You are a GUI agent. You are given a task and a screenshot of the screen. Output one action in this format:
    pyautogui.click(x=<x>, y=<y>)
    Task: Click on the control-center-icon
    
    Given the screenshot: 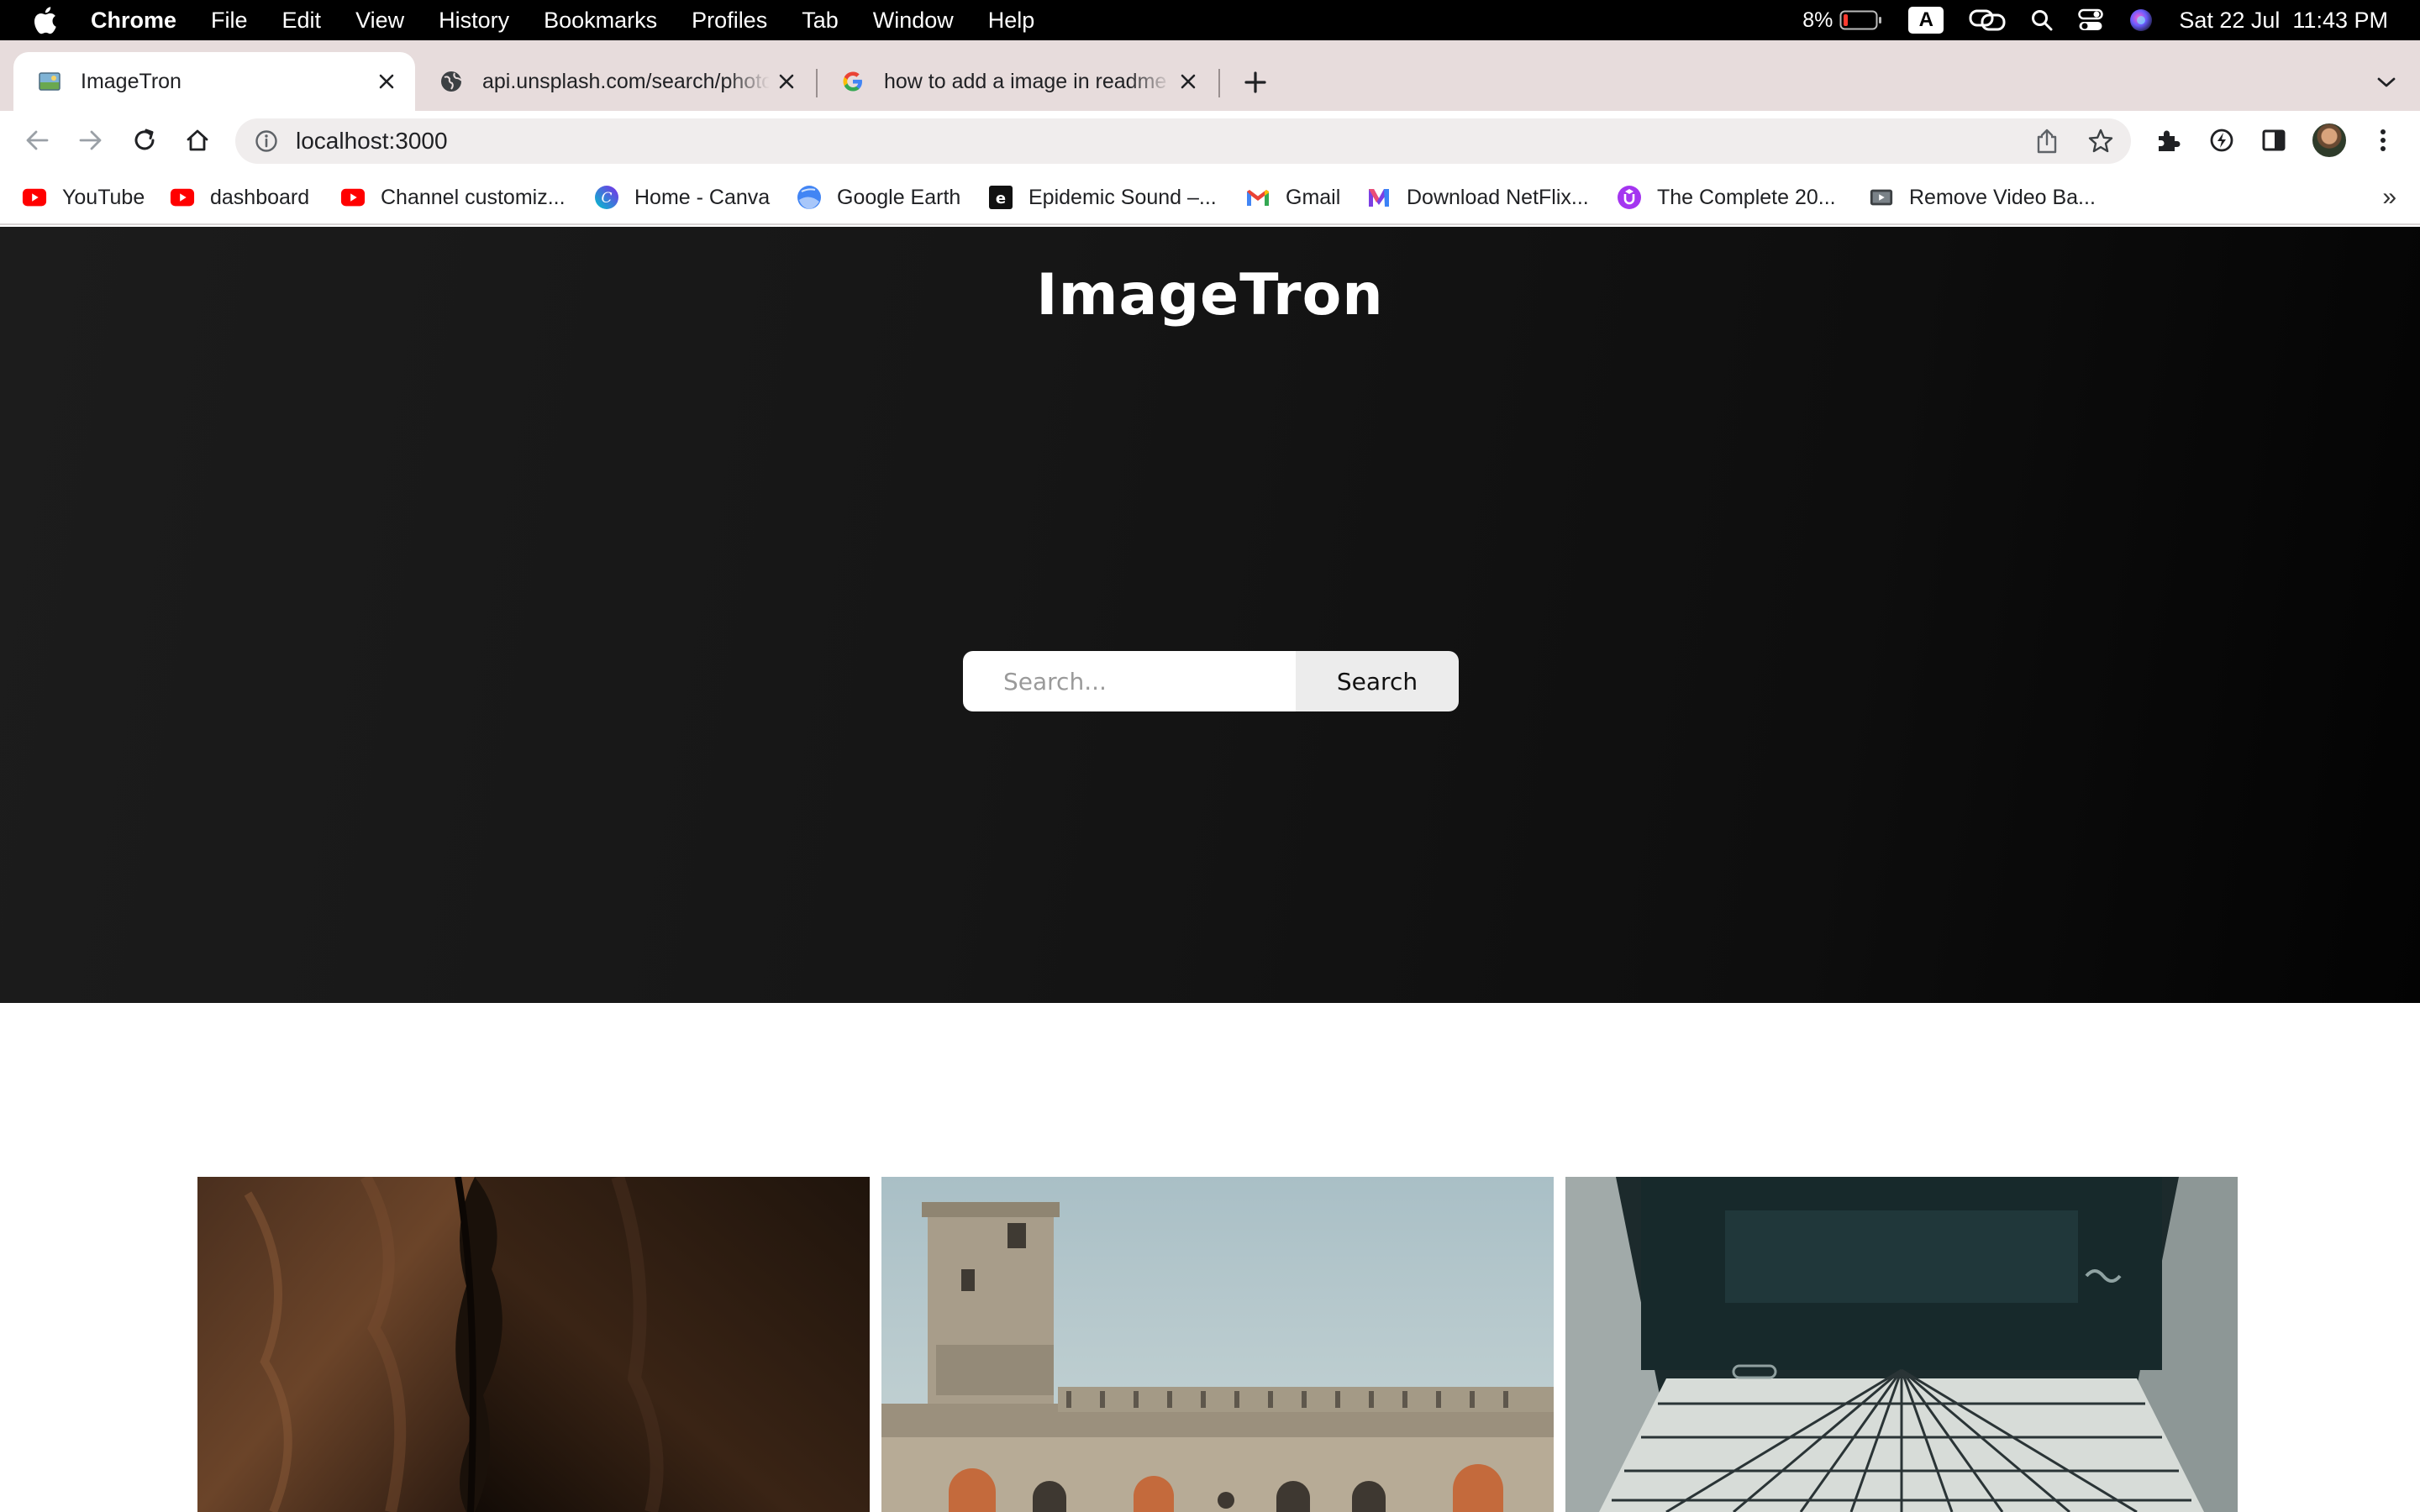 What is the action you would take?
    pyautogui.click(x=2091, y=20)
    